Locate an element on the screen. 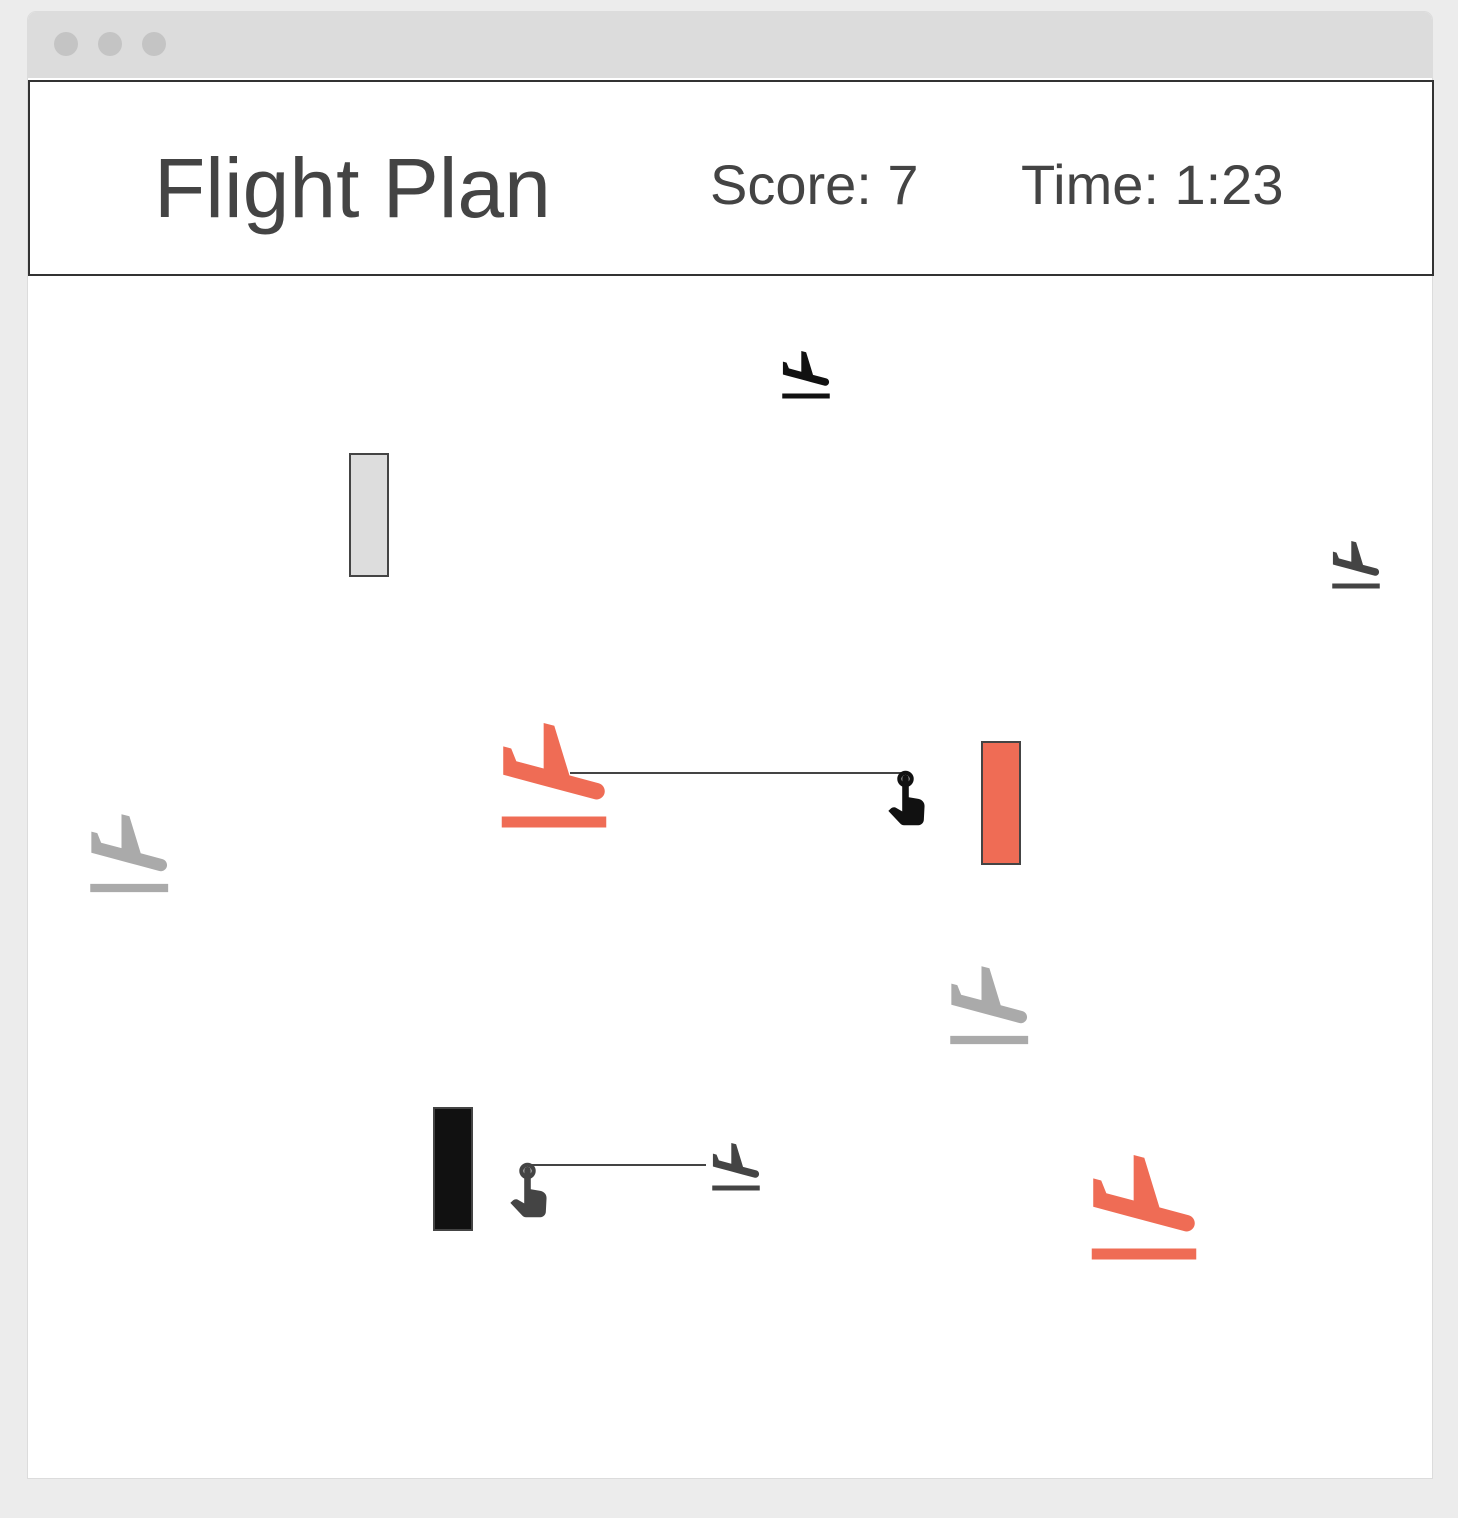 The image size is (1458, 1518). runway-orange is located at coordinates (1001, 803).